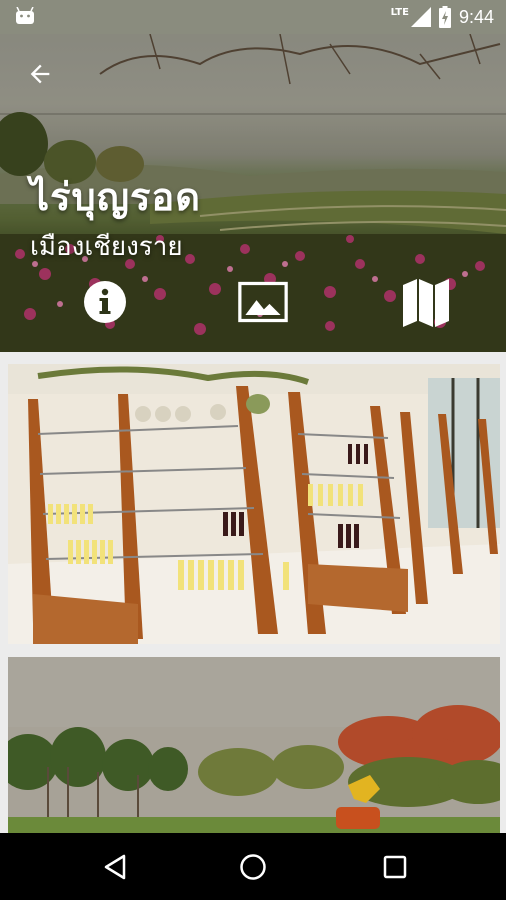  I want to click on battery-charging-icon, so click(444, 17).